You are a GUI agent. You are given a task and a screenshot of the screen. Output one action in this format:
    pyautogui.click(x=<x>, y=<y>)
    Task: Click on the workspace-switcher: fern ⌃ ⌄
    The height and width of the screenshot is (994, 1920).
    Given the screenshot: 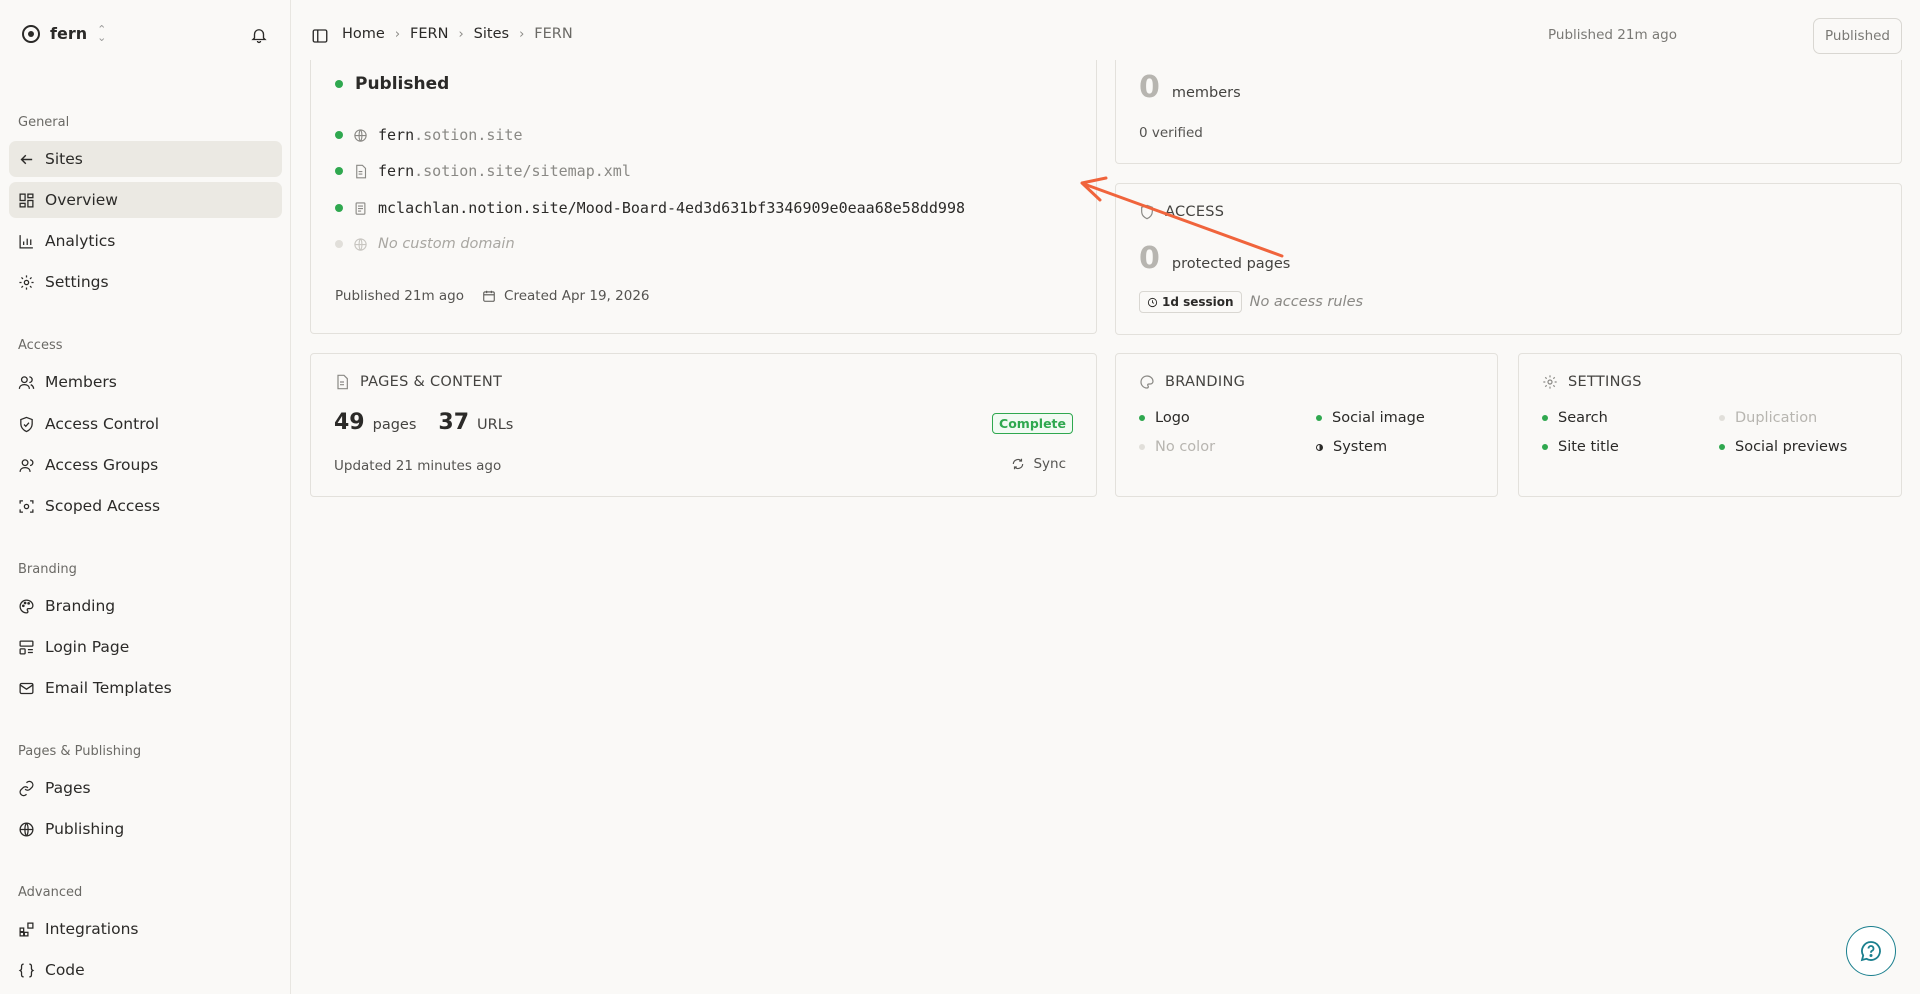 What is the action you would take?
    pyautogui.click(x=64, y=33)
    